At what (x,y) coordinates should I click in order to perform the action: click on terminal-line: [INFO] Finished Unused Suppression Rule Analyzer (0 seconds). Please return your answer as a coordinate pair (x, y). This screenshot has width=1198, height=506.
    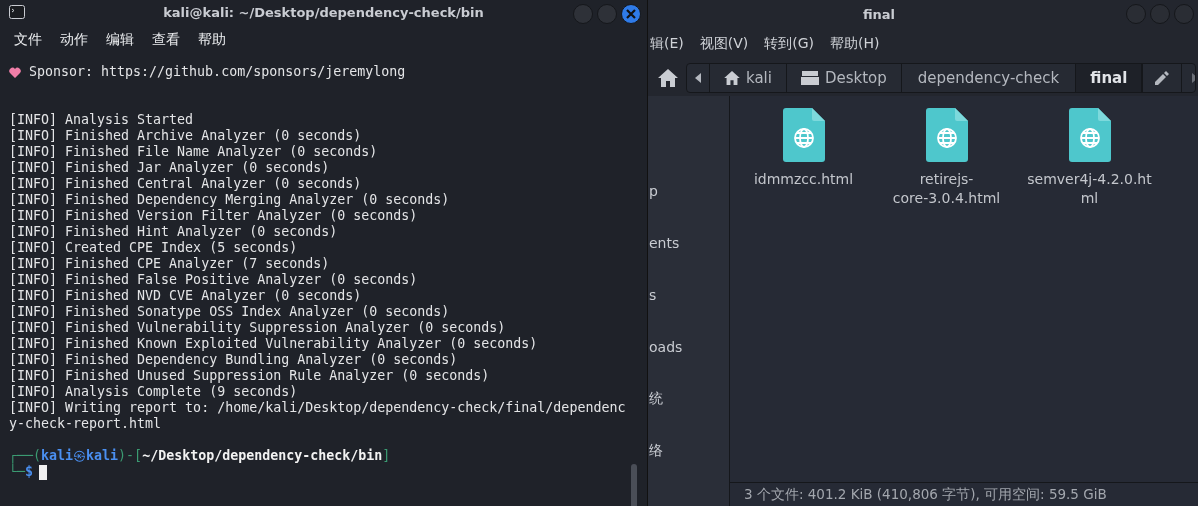
    Looking at the image, I should click on (249, 376).